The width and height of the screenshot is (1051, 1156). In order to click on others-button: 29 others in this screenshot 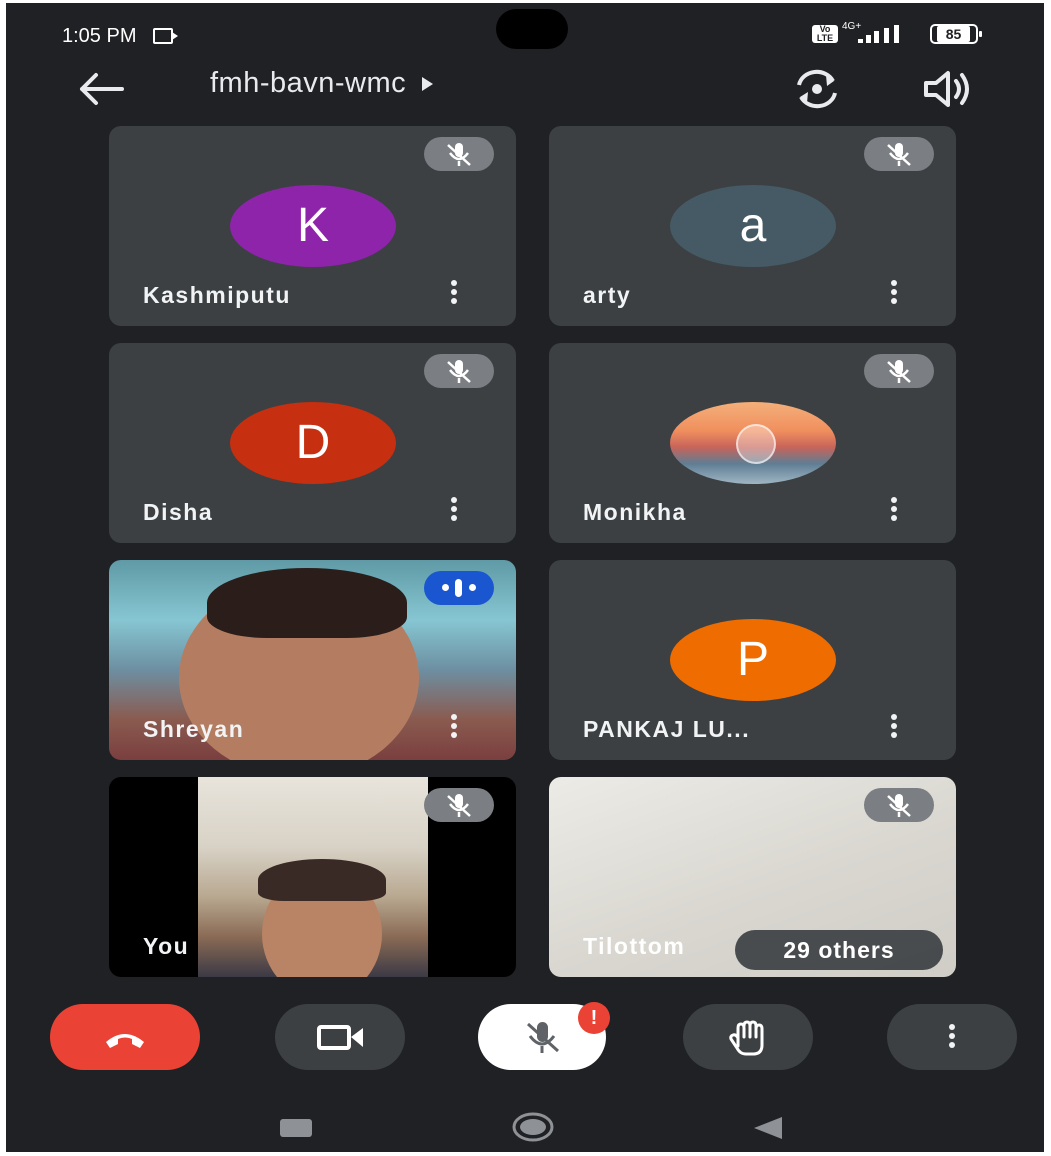, I will do `click(839, 950)`.